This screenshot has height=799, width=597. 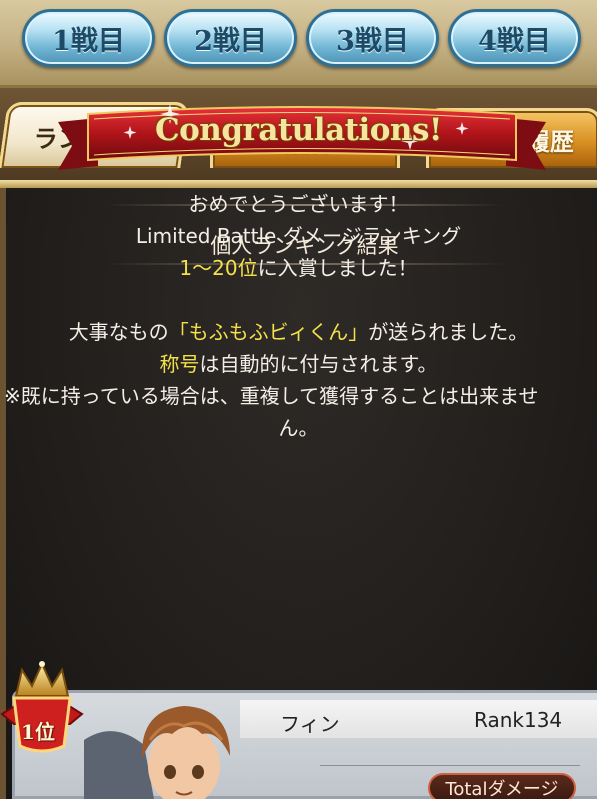 What do you see at coordinates (218, 268) in the screenshot?
I see `rank-range-highlight: 1〜20位` at bounding box center [218, 268].